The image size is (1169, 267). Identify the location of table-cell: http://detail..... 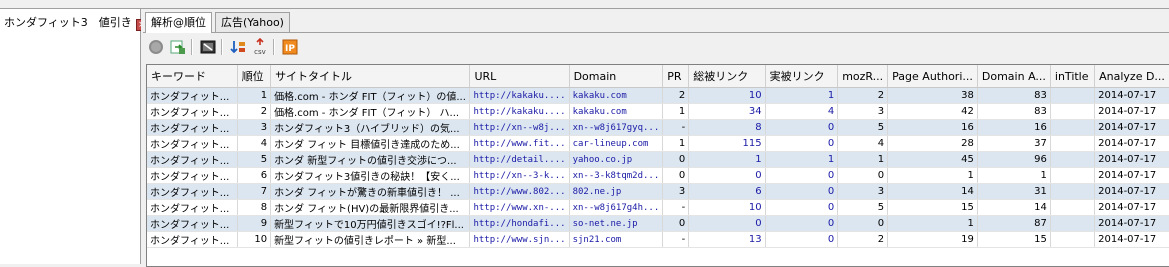
(519, 159).